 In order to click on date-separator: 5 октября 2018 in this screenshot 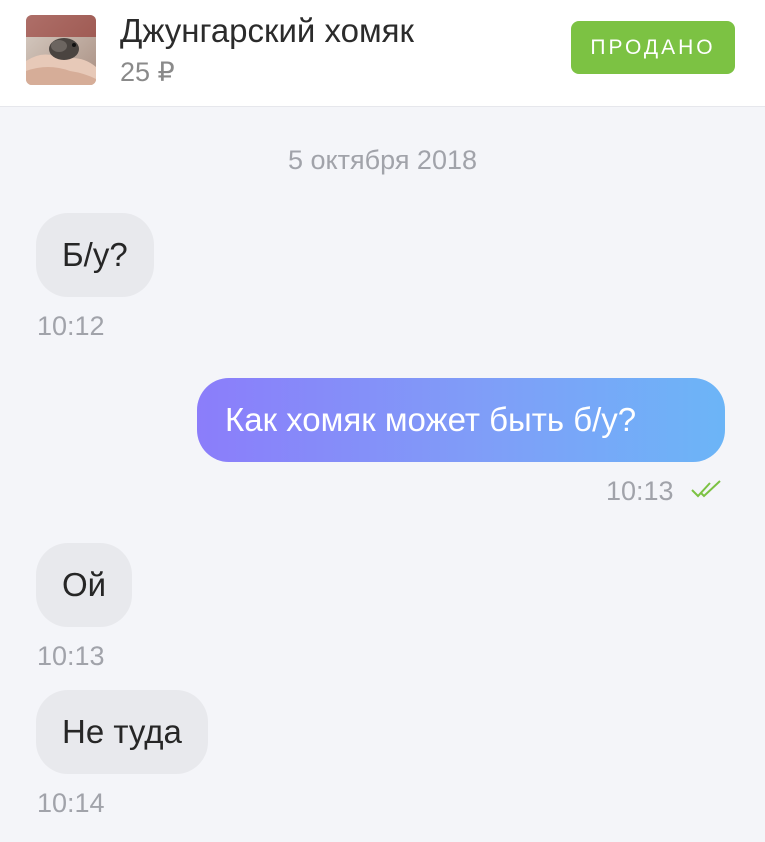, I will do `click(382, 160)`.